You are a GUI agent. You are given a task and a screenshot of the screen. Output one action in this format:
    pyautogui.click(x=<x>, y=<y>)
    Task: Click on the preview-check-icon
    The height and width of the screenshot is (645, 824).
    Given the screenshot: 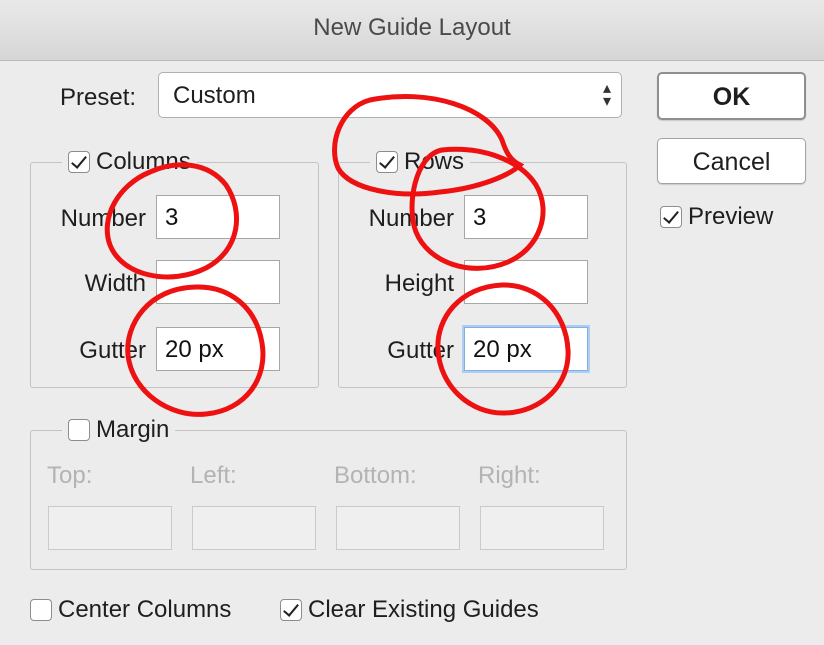 What is the action you would take?
    pyautogui.click(x=671, y=217)
    